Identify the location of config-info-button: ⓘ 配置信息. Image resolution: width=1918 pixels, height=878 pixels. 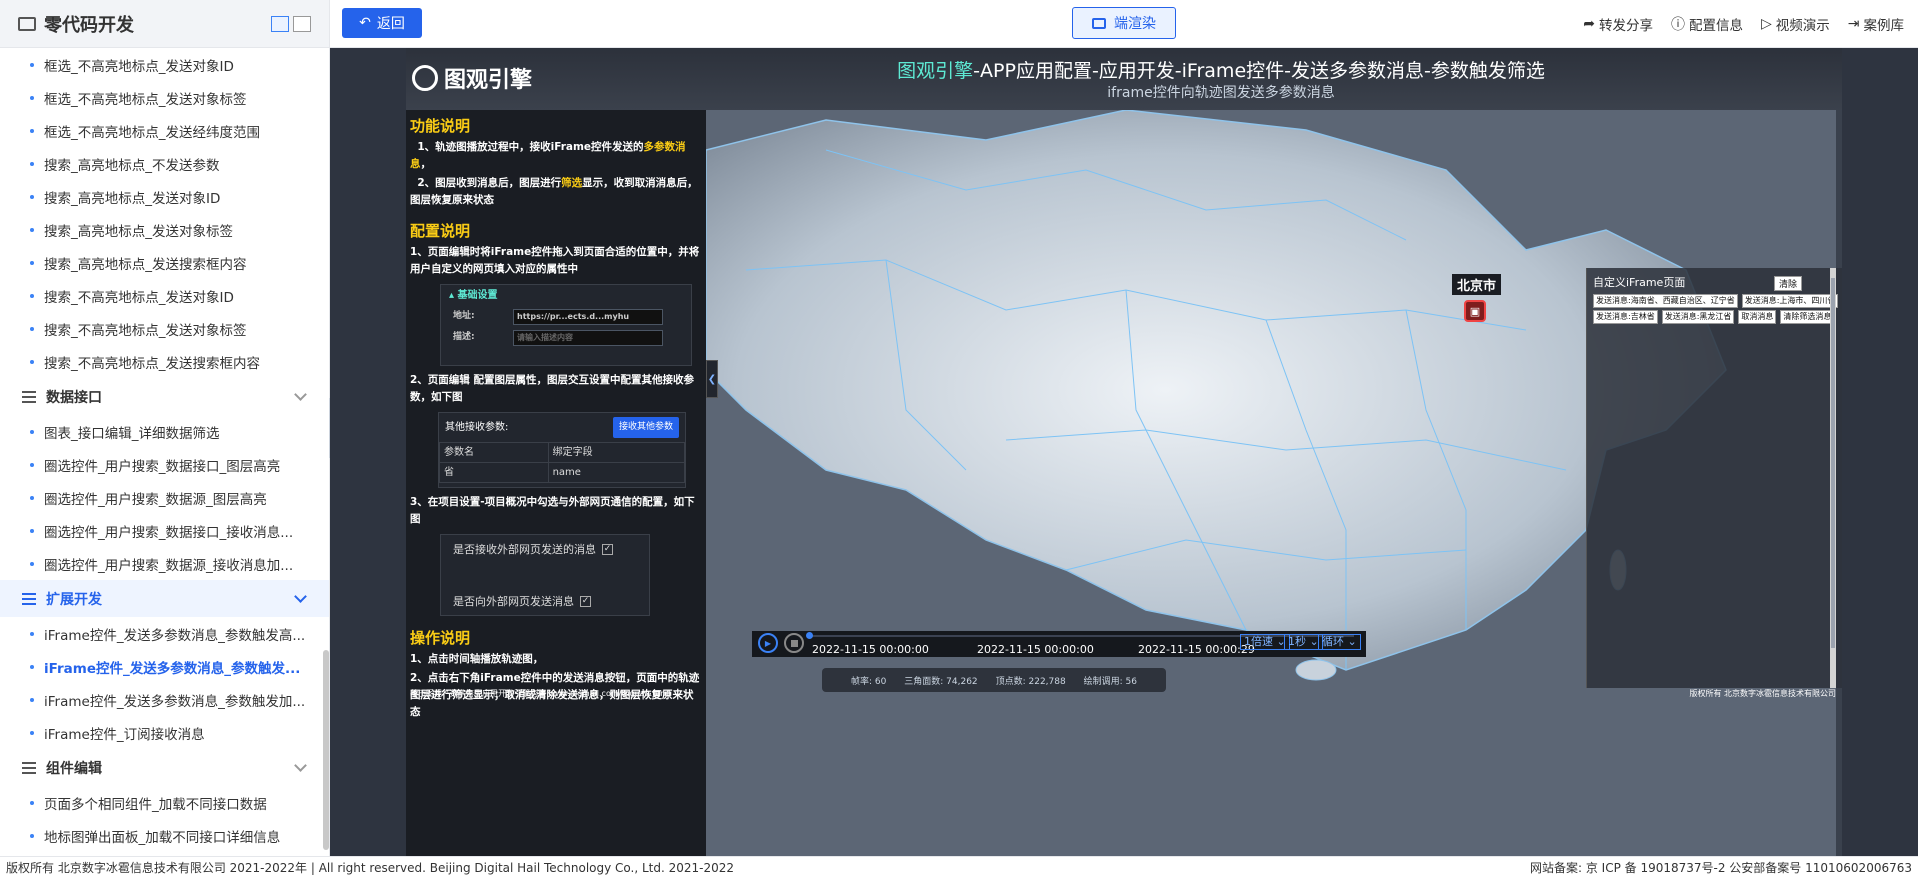
(1707, 24).